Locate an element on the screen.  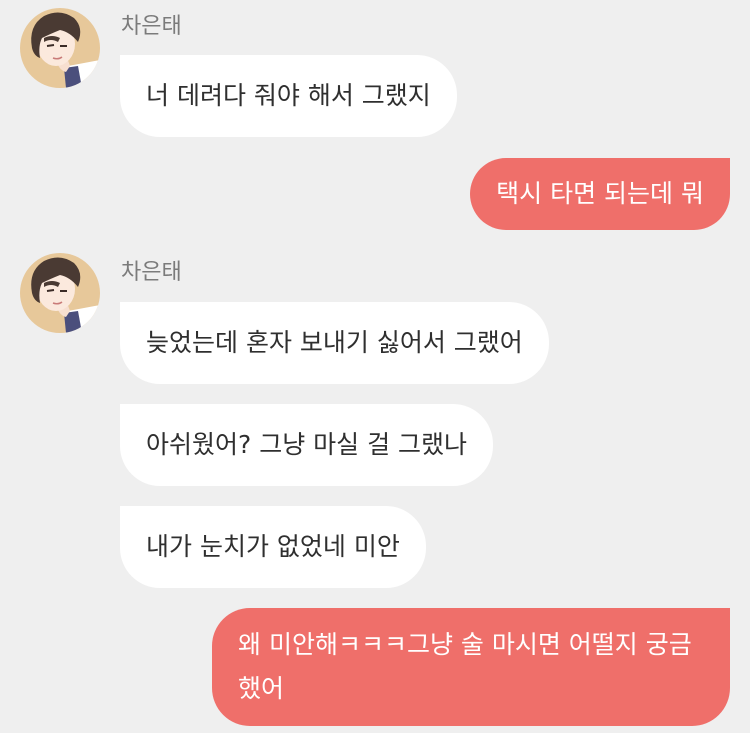
message-bubble-incoming: 너 데려다 줘야 해서 그랬지 is located at coordinates (288, 96).